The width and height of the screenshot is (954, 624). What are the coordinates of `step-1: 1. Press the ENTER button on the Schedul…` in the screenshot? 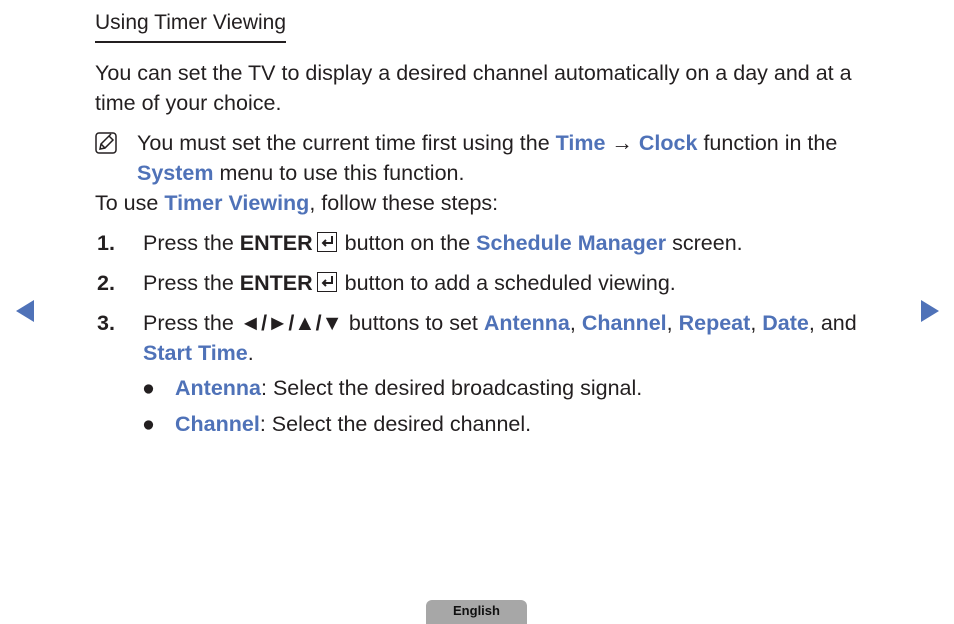 It's located at (502, 243).